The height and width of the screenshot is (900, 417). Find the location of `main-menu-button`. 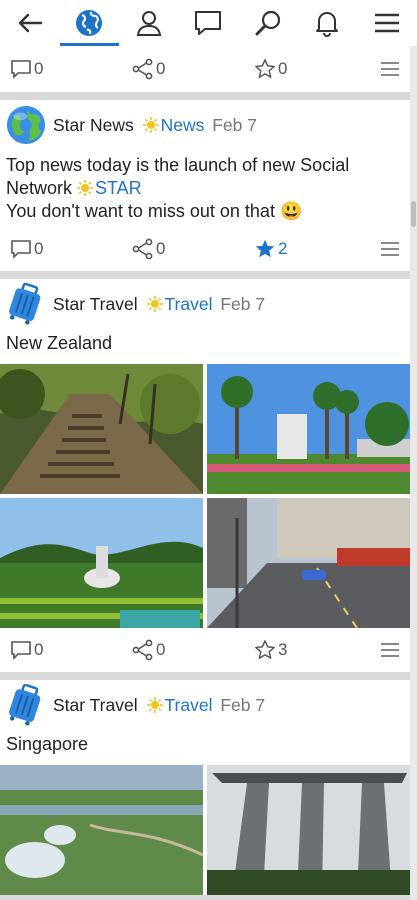

main-menu-button is located at coordinates (387, 23).